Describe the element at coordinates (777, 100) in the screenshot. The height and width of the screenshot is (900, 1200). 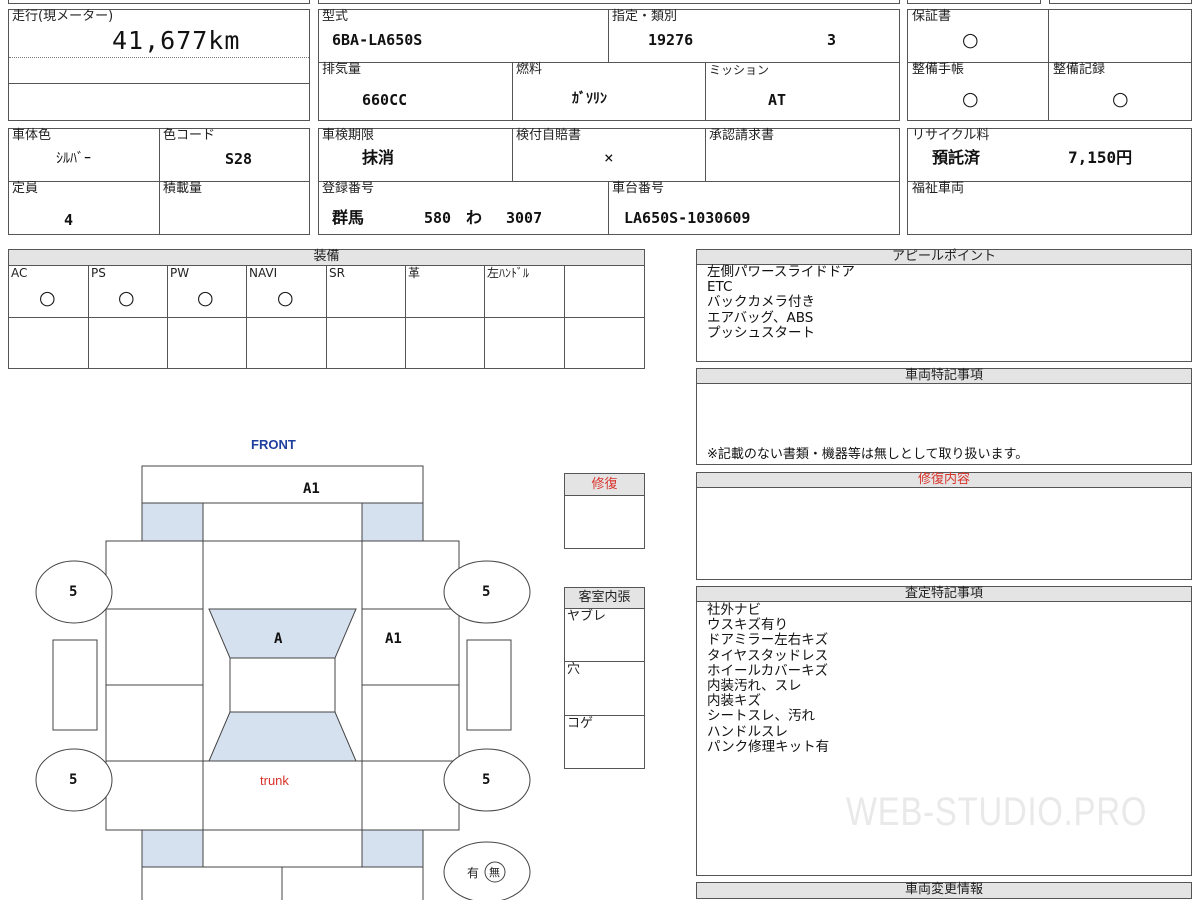
I see `transmission-value: AT` at that location.